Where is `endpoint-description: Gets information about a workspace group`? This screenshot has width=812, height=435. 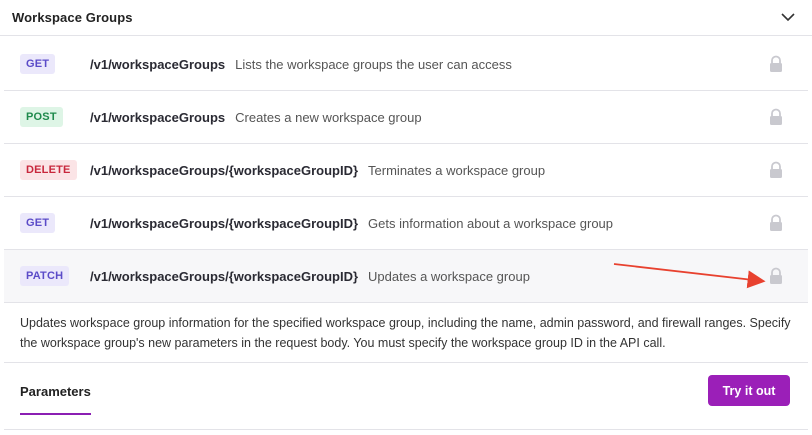 endpoint-description: Gets information about a workspace group is located at coordinates (491, 223).